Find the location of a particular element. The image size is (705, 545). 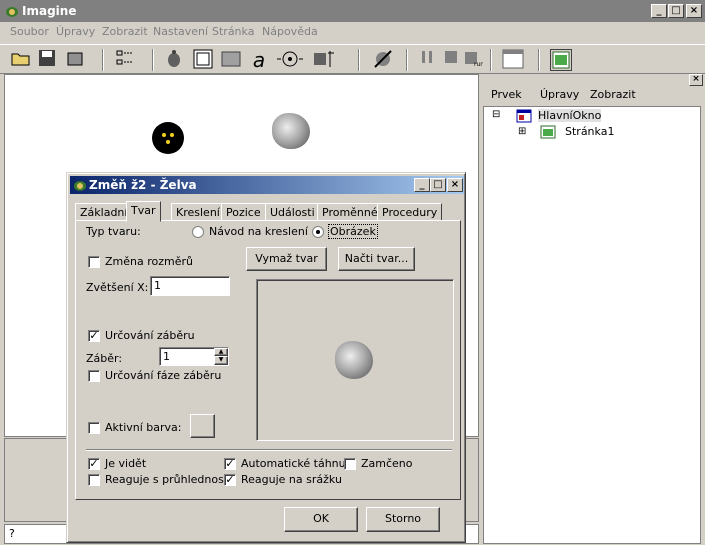

radio-obrazek-label: Obrázek is located at coordinates (353, 231).